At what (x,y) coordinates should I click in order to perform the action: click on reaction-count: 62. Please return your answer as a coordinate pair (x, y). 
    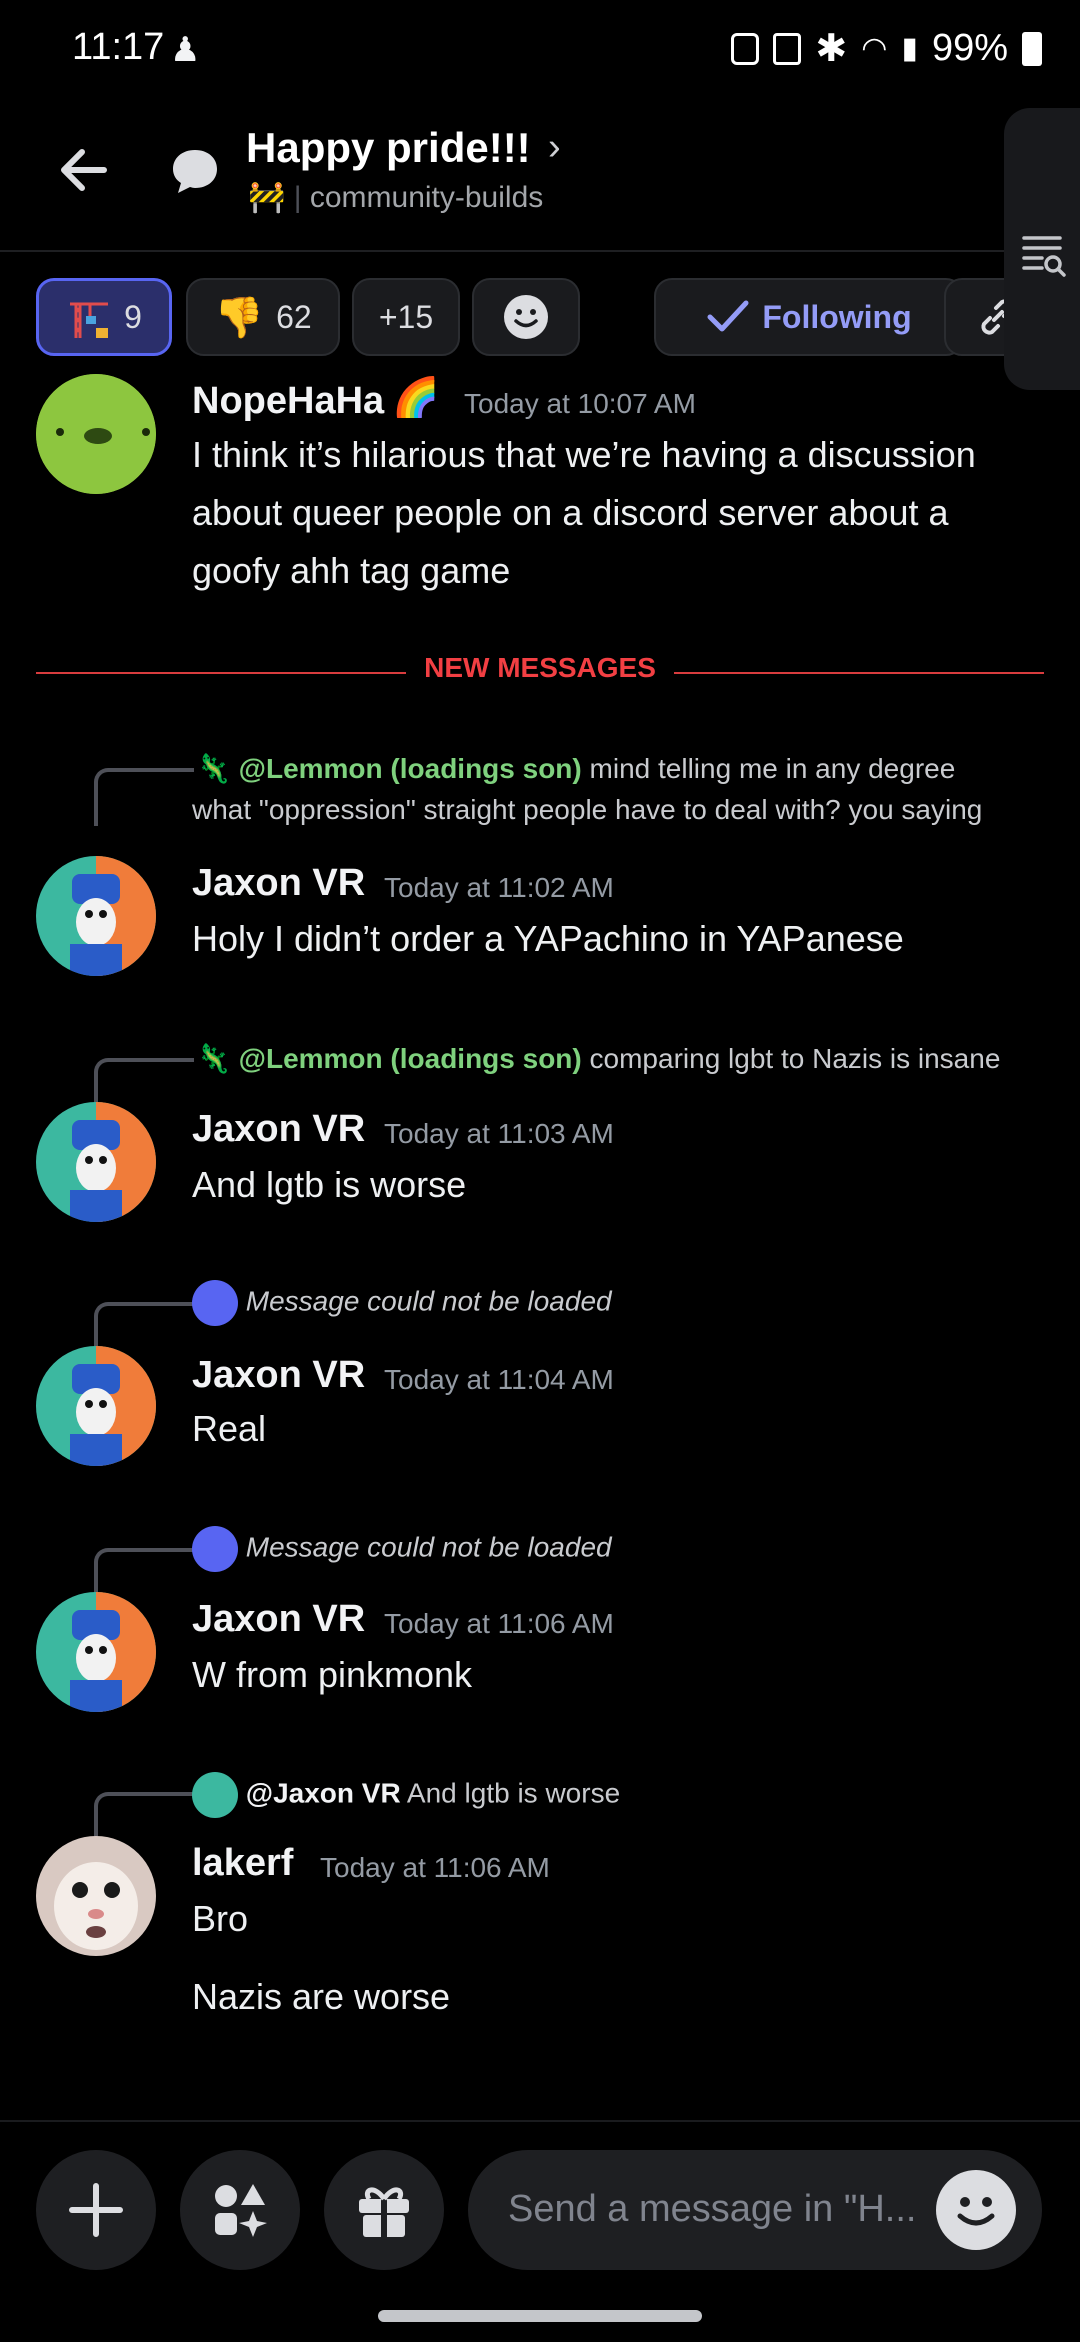
    Looking at the image, I should click on (294, 316).